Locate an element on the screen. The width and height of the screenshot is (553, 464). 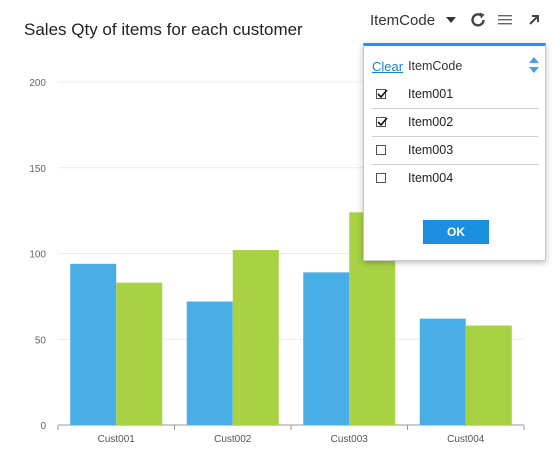
filter-column-label: ItemCode is located at coordinates (435, 66).